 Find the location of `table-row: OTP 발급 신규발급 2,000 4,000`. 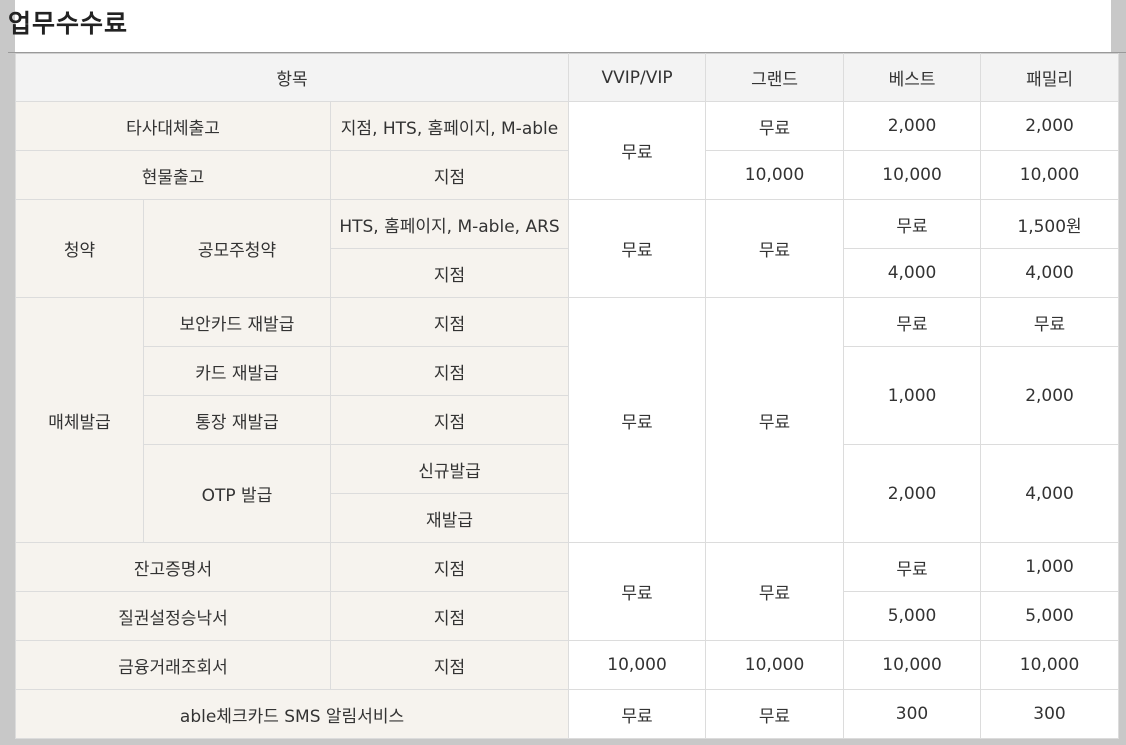

table-row: OTP 발급 신규발급 2,000 4,000 is located at coordinates (568, 493).